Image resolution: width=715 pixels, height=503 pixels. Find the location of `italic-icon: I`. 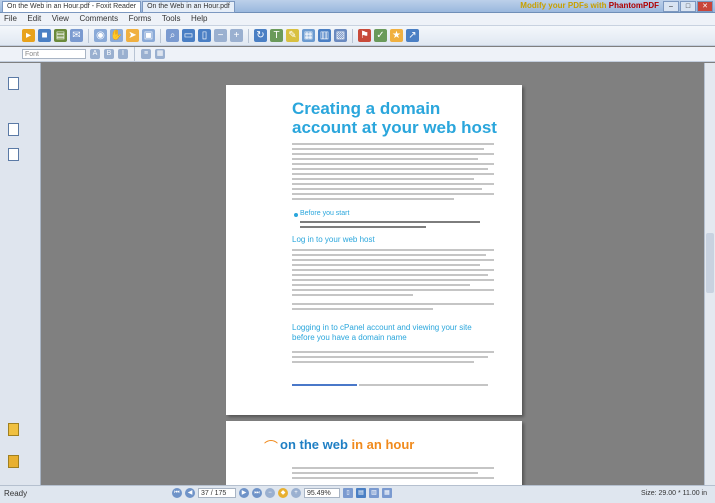

italic-icon: I is located at coordinates (123, 54).